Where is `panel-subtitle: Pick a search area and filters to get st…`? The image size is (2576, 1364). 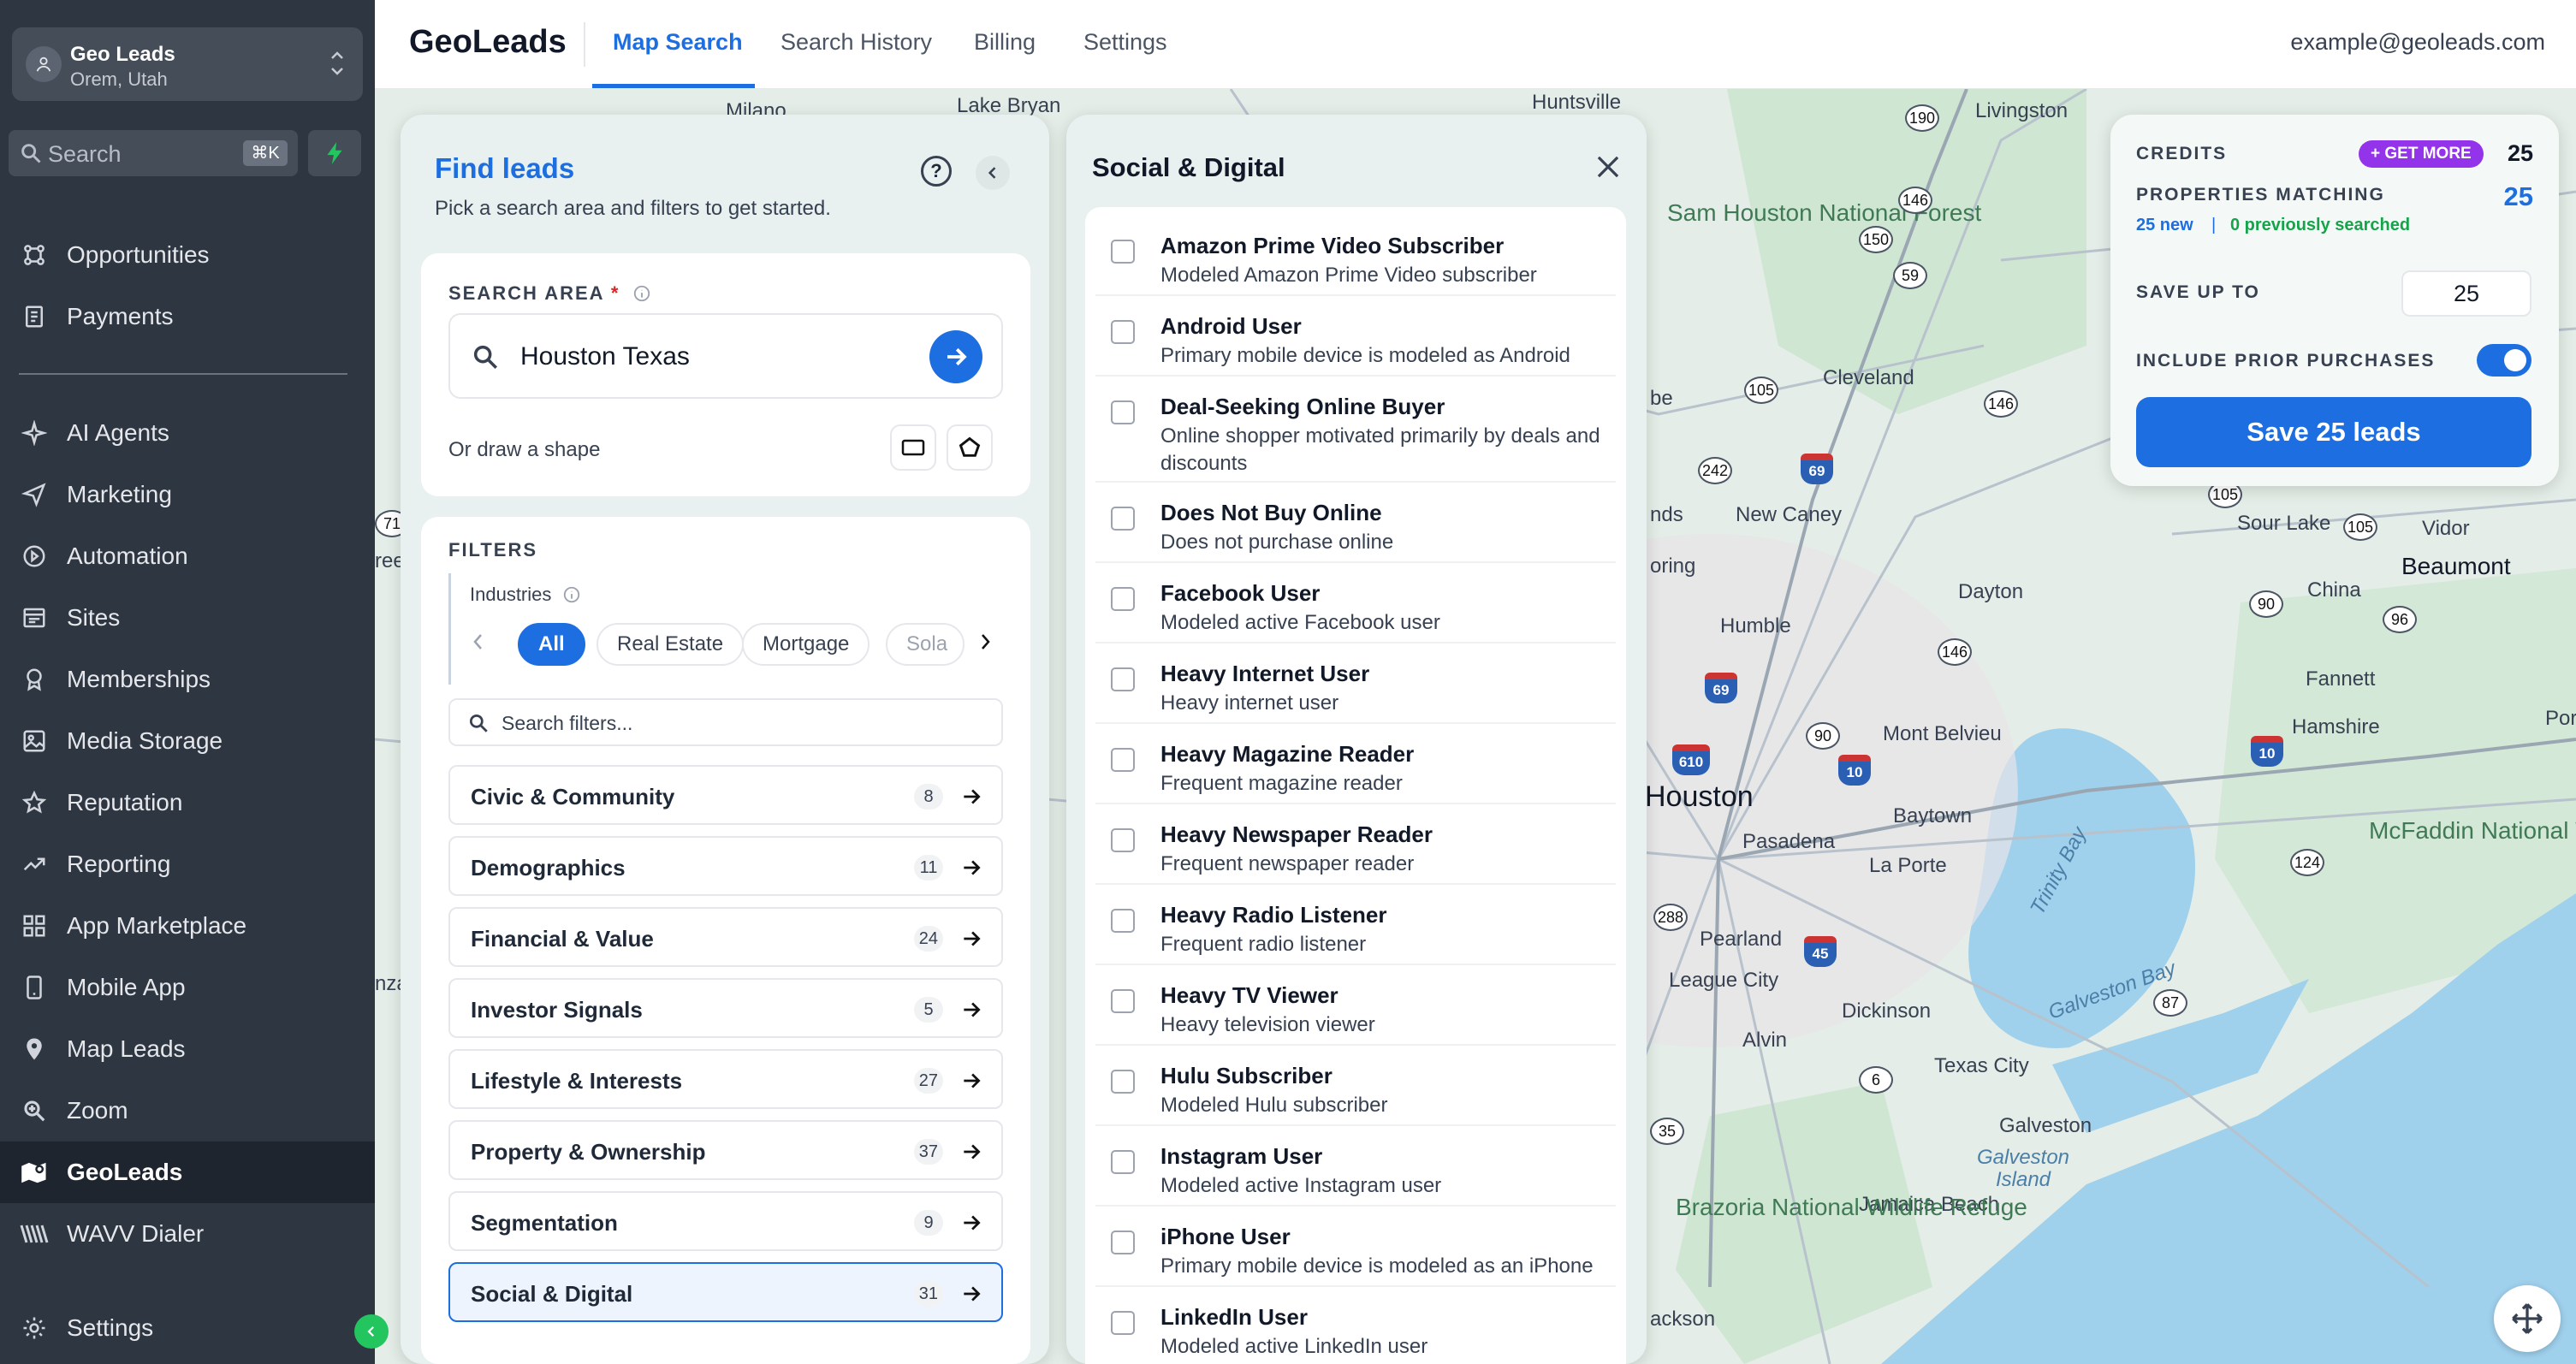 panel-subtitle: Pick a search area and filters to get st… is located at coordinates (633, 209).